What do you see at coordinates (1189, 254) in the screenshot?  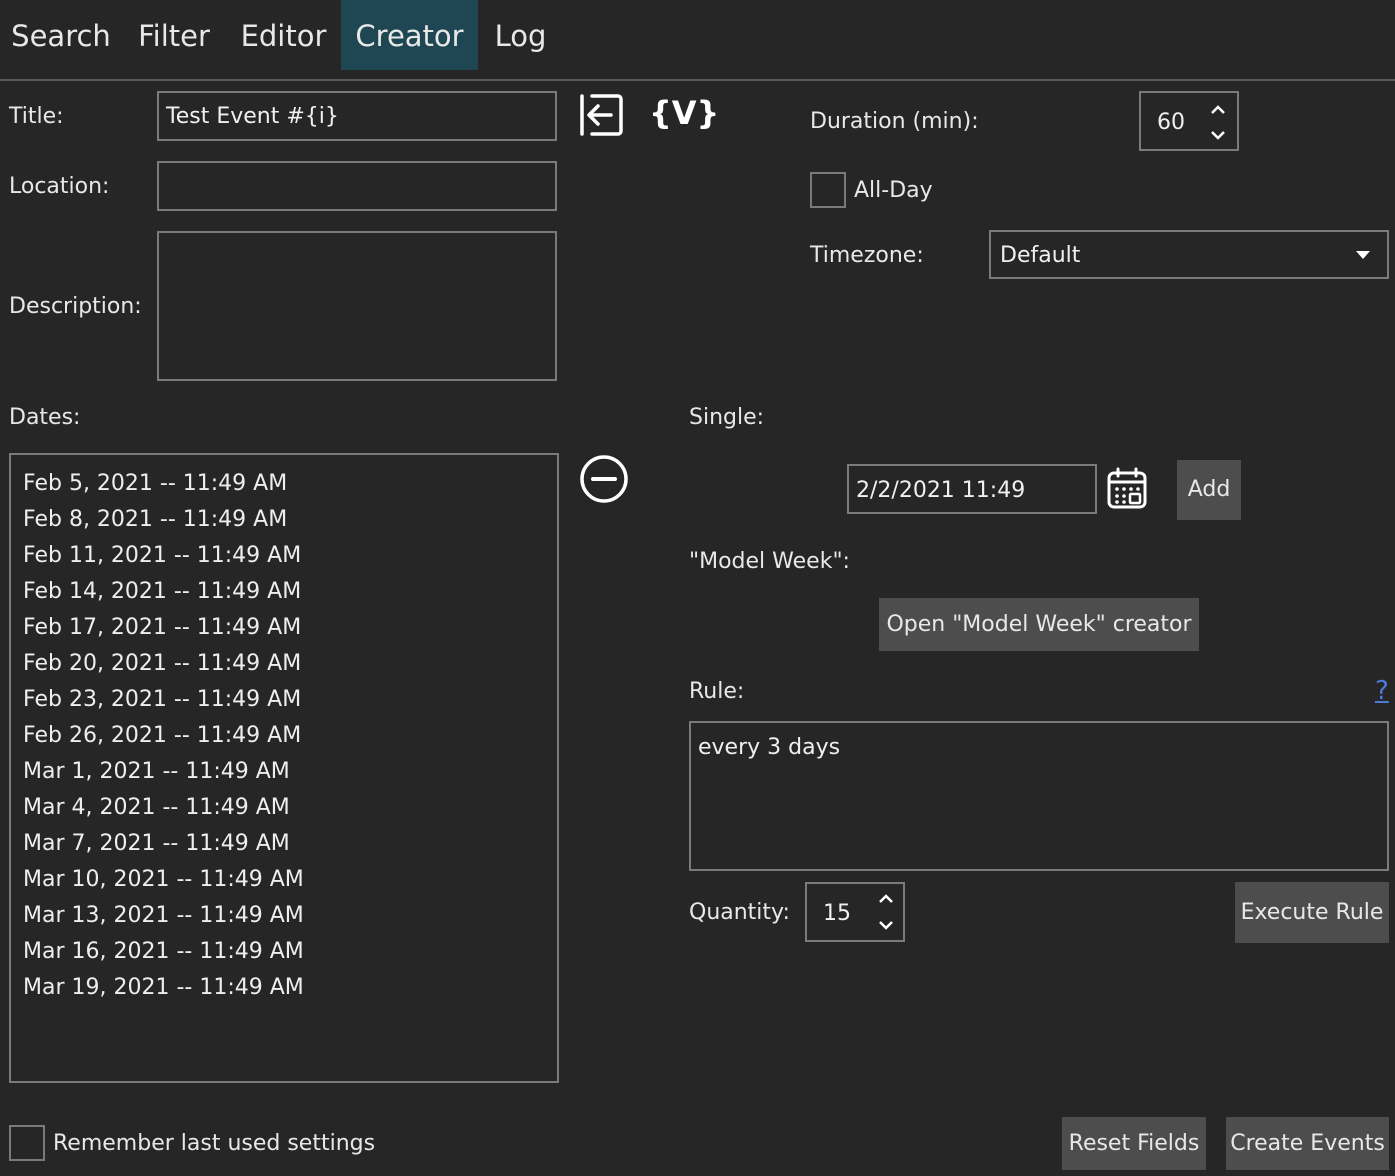 I see `timezone-select: Default` at bounding box center [1189, 254].